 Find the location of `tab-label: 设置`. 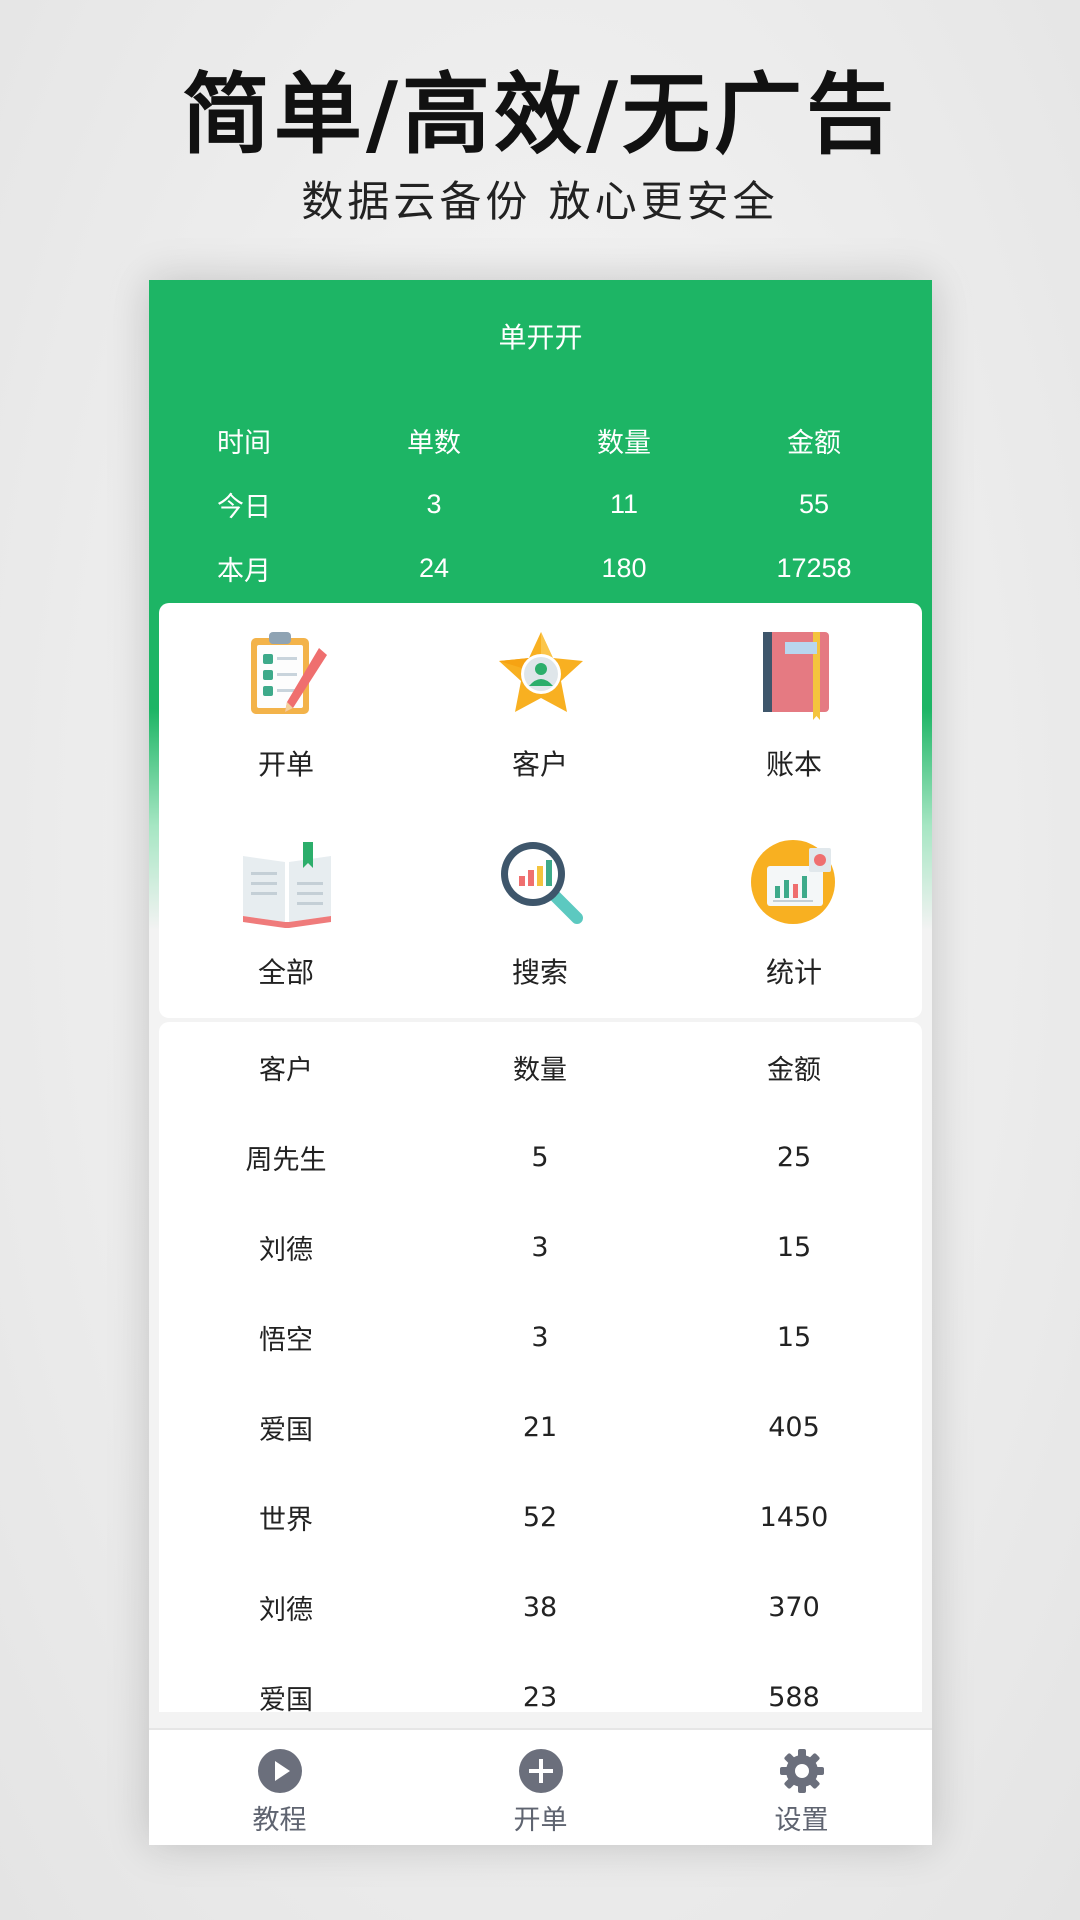

tab-label: 设置 is located at coordinates (801, 1820).